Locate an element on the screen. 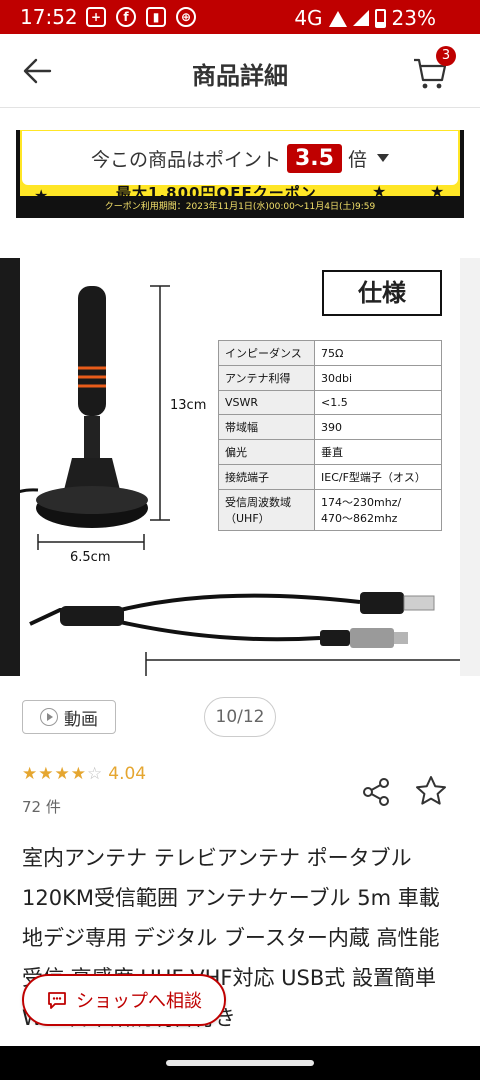 This screenshot has width=480, height=1080. spec-row: 接続端子 IEC/F型端子（オス） is located at coordinates (330, 477).